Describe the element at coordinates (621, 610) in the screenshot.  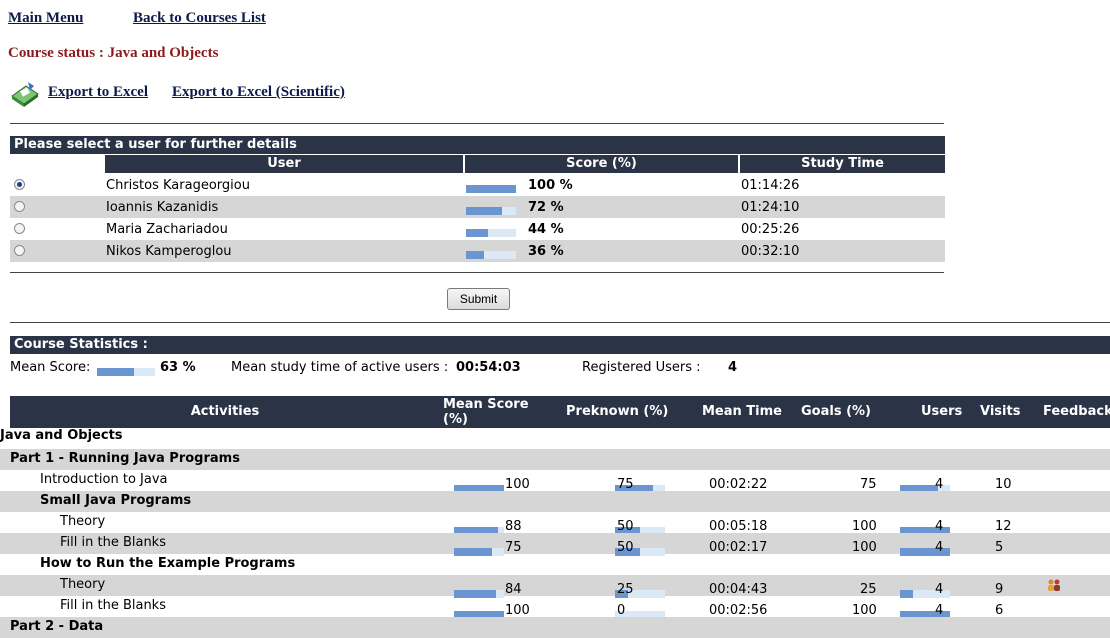
I see `preknown-value: 0` at that location.